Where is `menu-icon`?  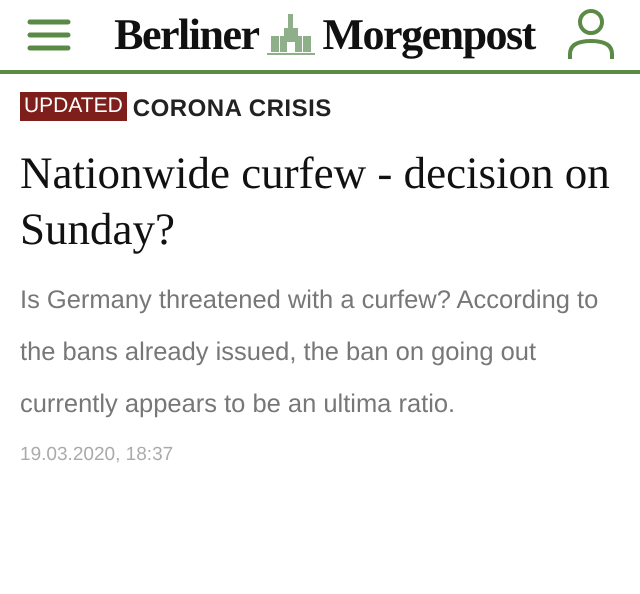
menu-icon is located at coordinates (49, 35).